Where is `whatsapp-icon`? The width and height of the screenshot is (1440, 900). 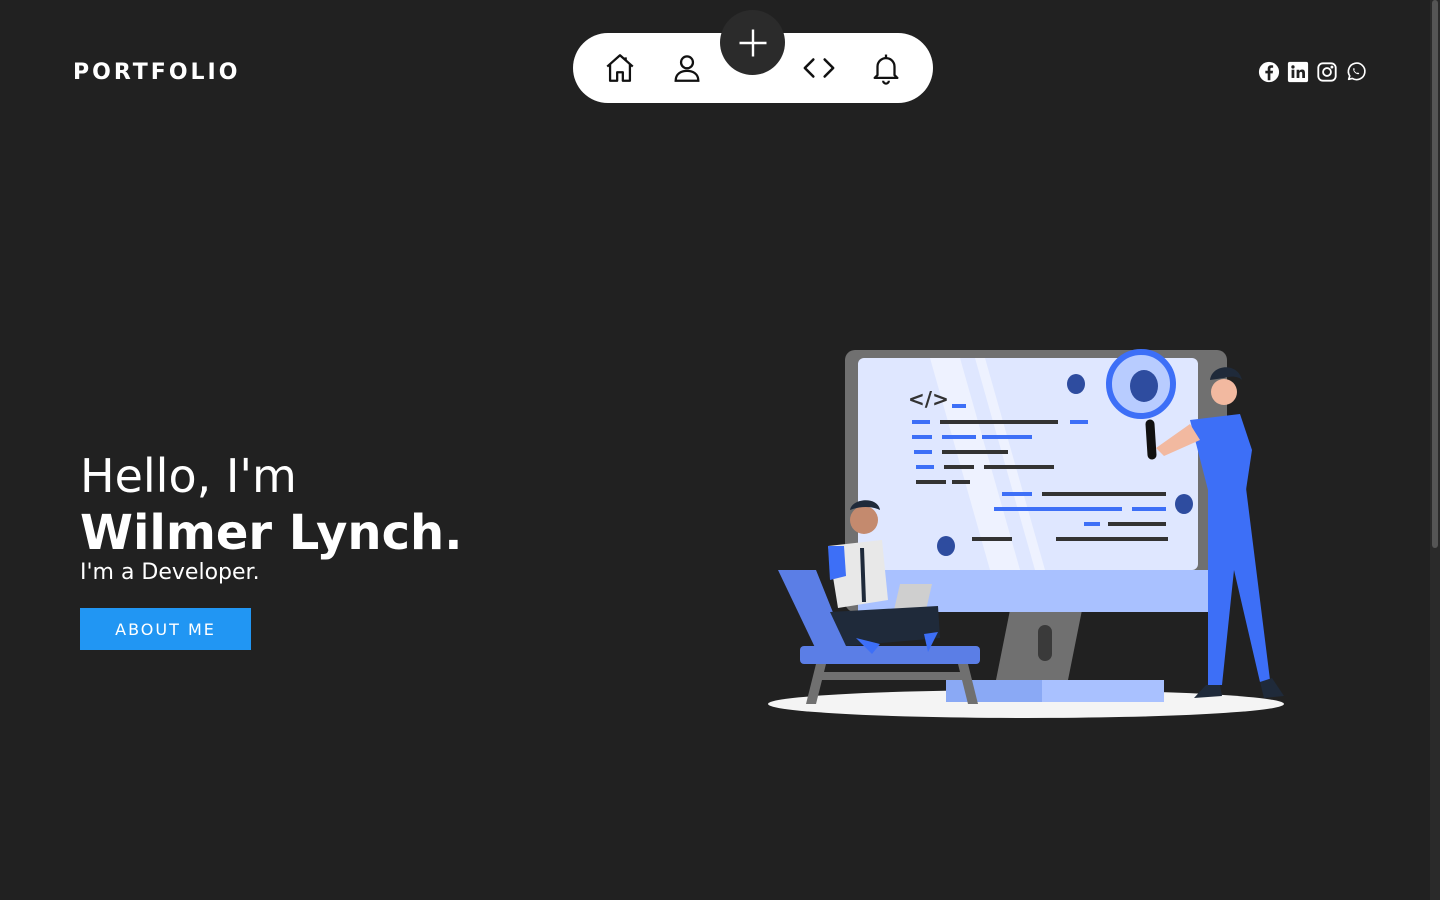
whatsapp-icon is located at coordinates (1356, 72).